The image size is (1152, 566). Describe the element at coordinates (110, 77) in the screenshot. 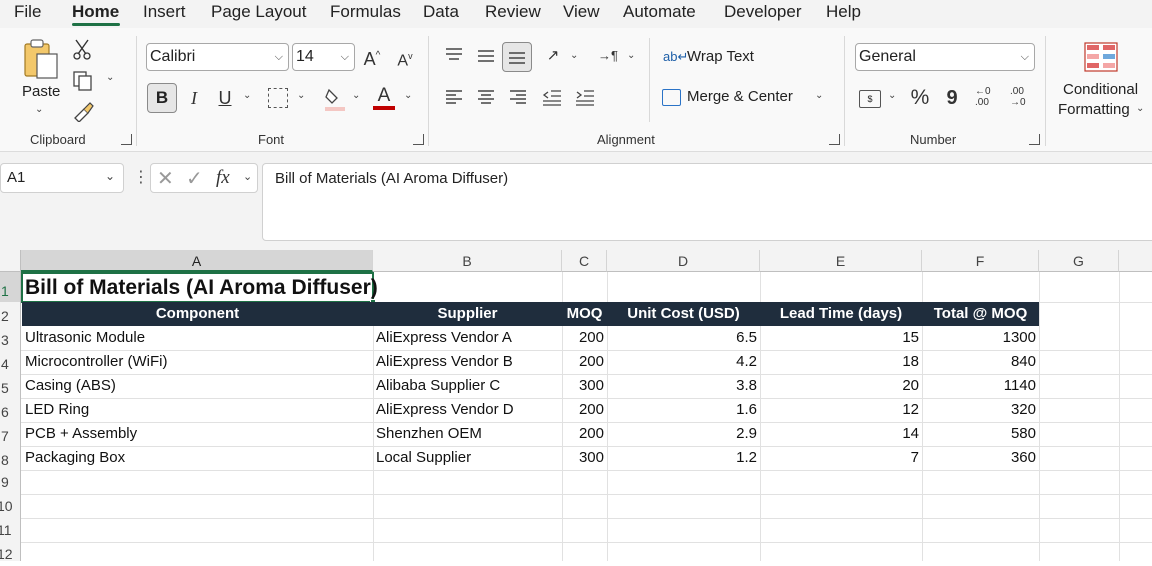

I see `copy-dropdown-chevron: ⌄` at that location.